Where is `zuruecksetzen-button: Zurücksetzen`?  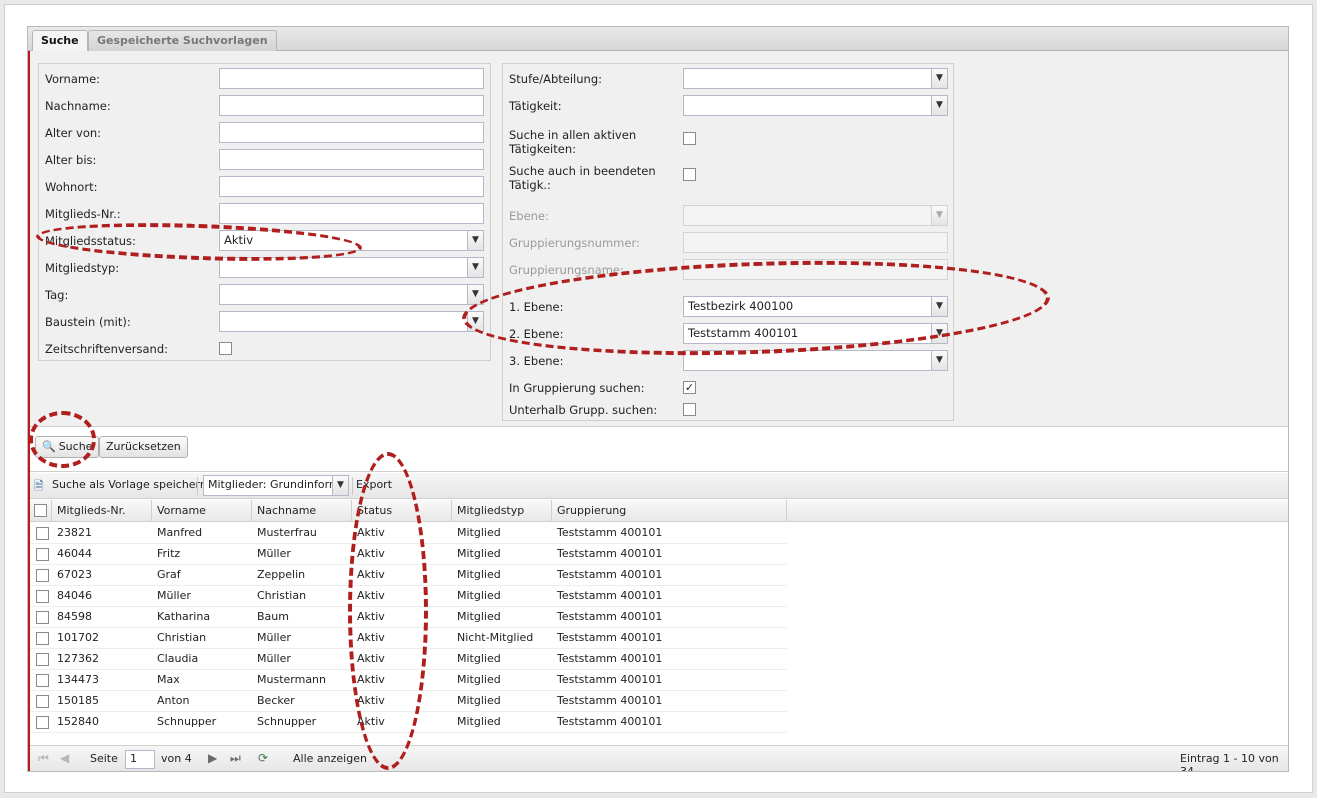 zuruecksetzen-button: Zurücksetzen is located at coordinates (143, 447).